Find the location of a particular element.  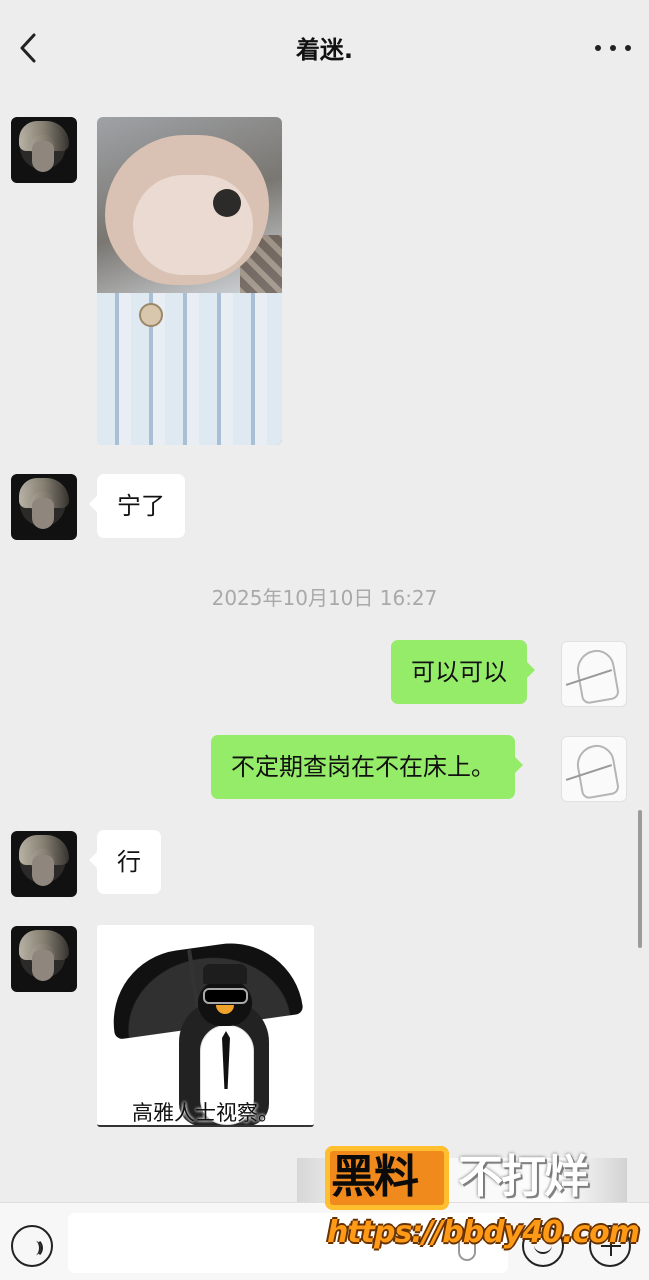

emoji-icon is located at coordinates (543, 1246).